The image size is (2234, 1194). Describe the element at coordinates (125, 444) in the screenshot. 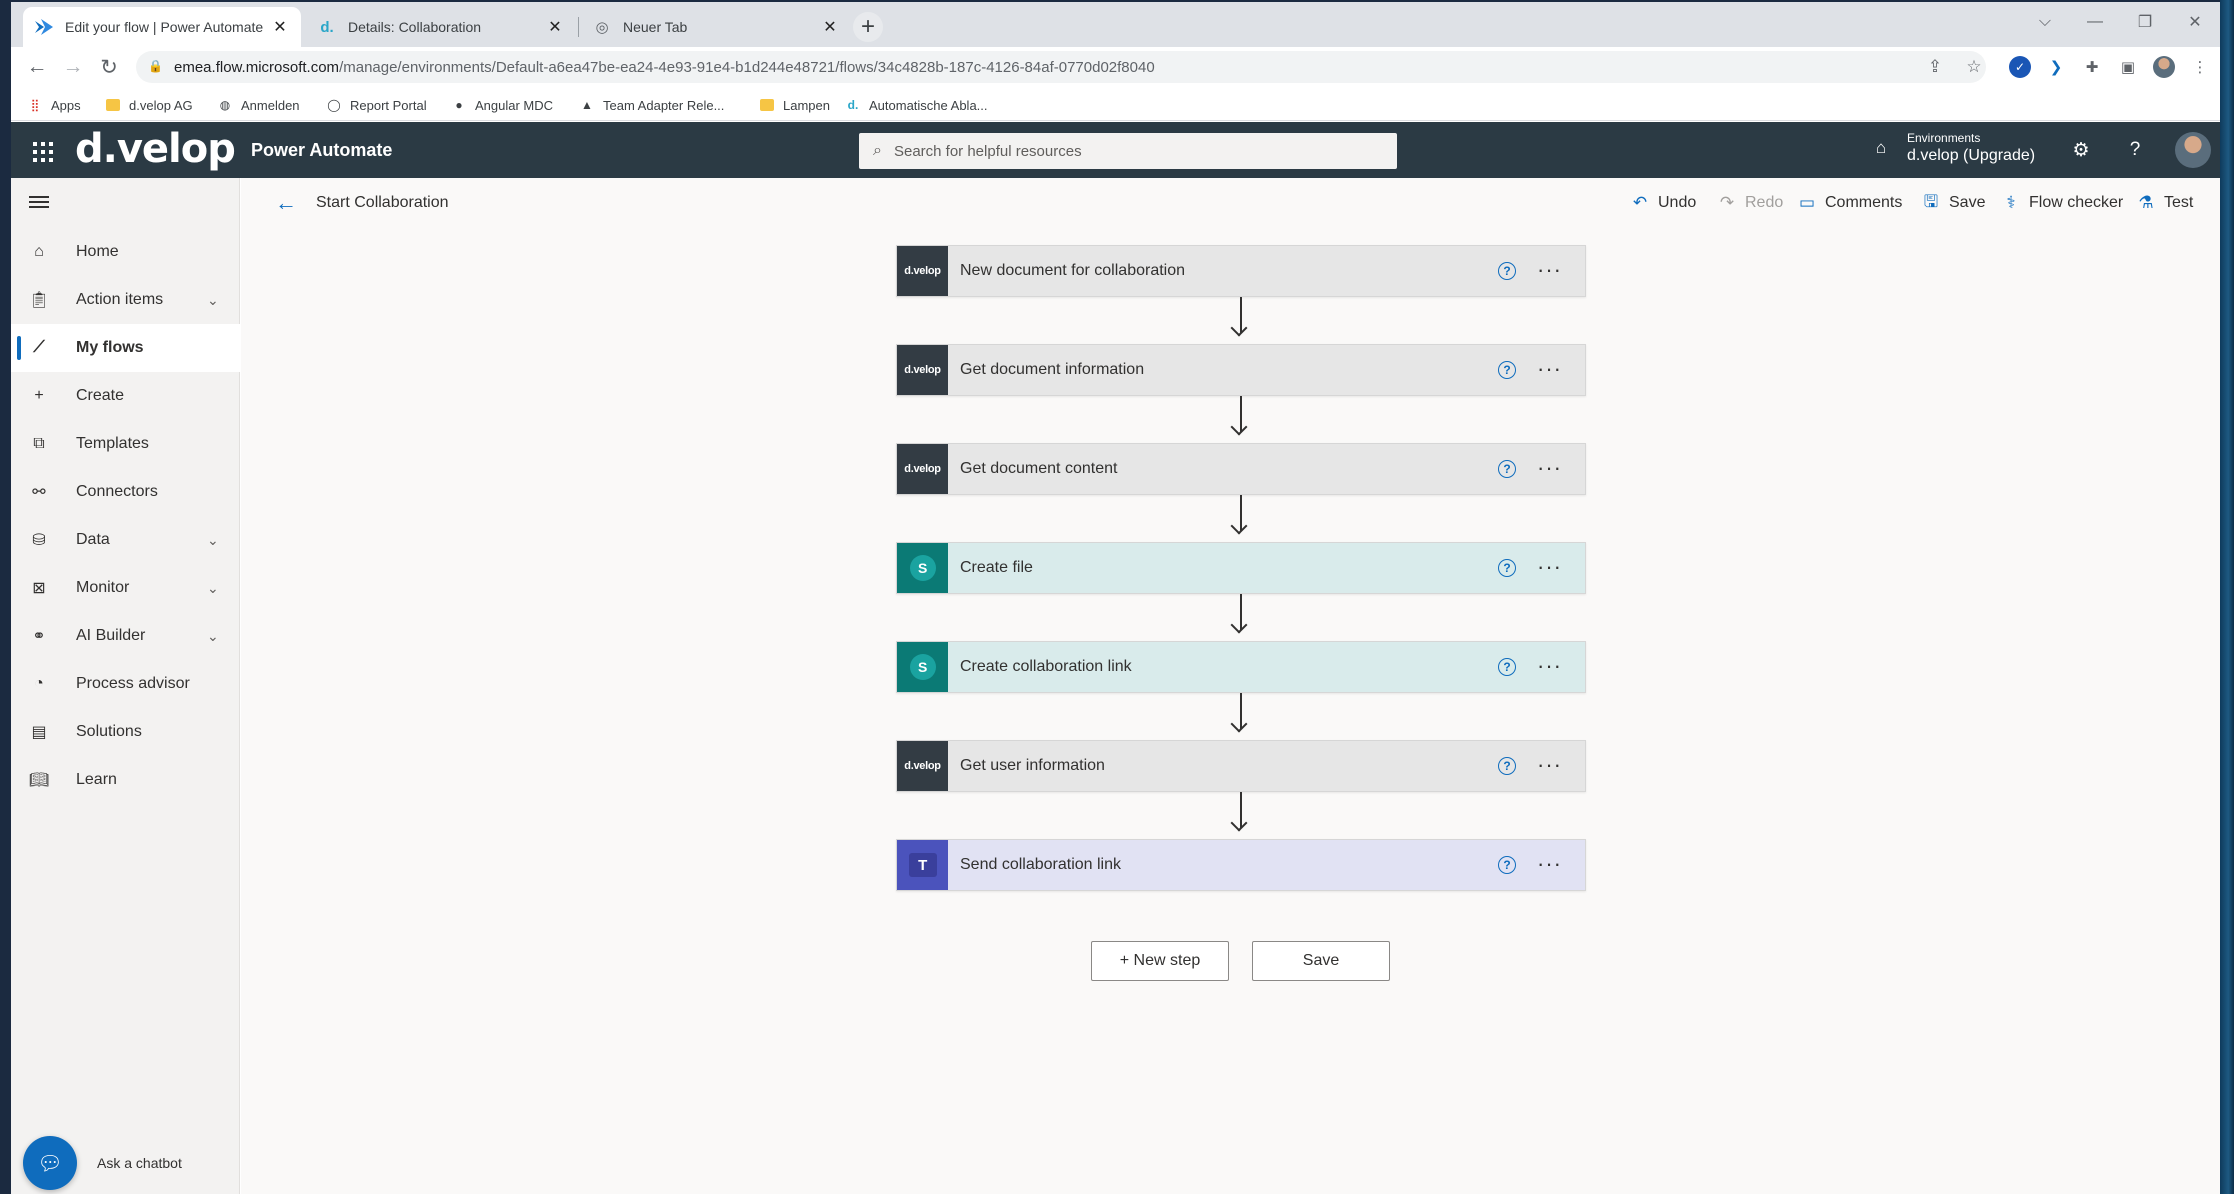

I see `sidebar-item-templates: ⧉ Templates` at that location.